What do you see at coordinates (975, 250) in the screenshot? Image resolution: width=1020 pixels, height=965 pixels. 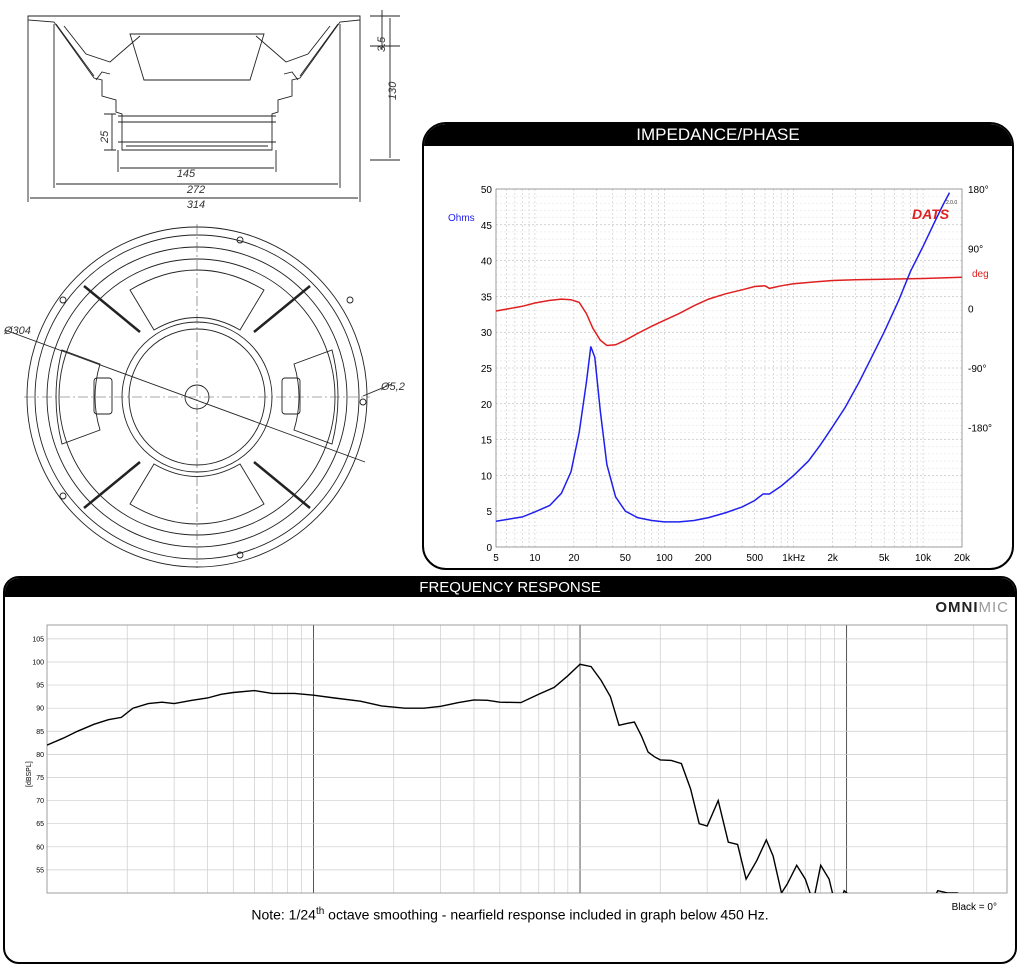 I see `phase-tick-label: 90°` at bounding box center [975, 250].